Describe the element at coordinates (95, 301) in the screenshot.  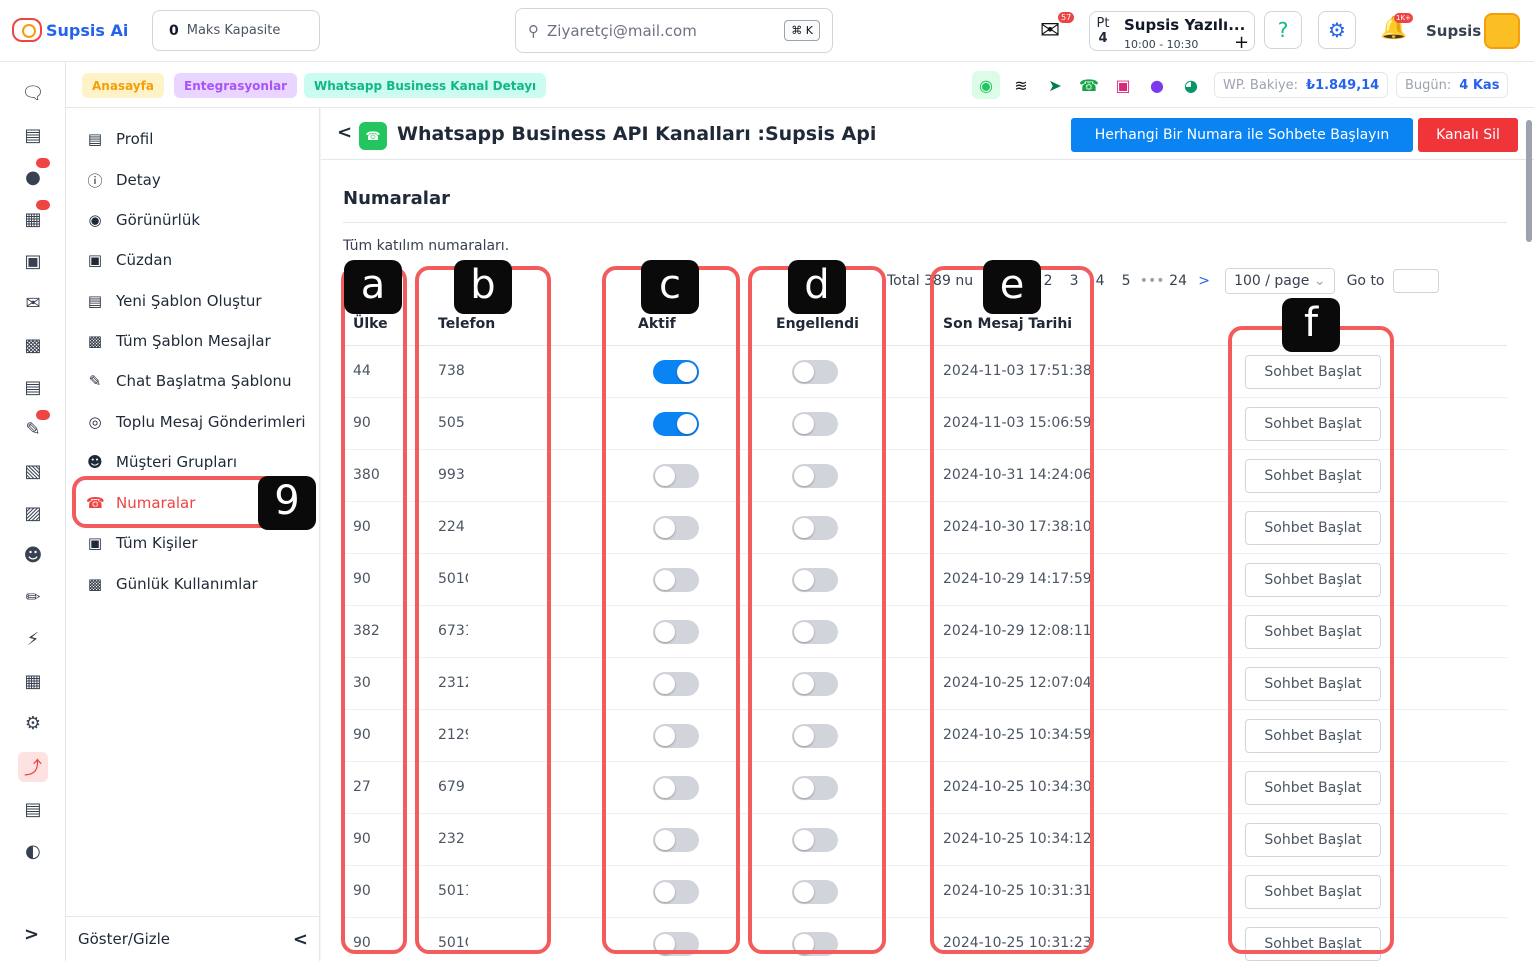
I see `template-icon: ▤` at that location.